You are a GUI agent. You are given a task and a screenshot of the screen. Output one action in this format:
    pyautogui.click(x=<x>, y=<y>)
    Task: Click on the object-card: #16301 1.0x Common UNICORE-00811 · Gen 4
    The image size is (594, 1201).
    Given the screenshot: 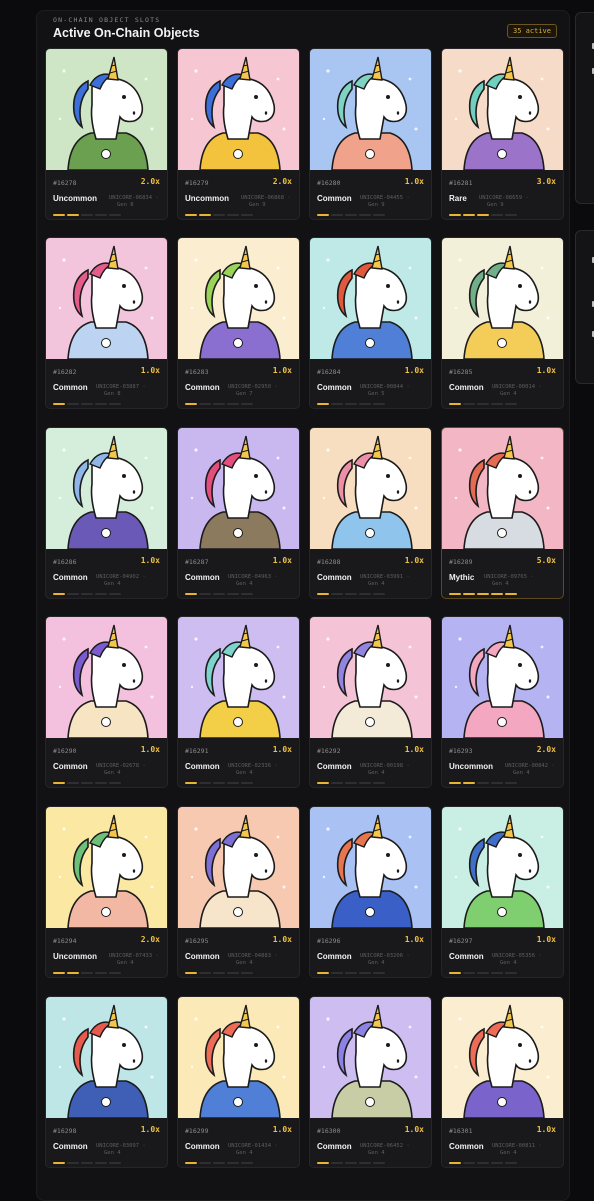 What is the action you would take?
    pyautogui.click(x=502, y=1082)
    